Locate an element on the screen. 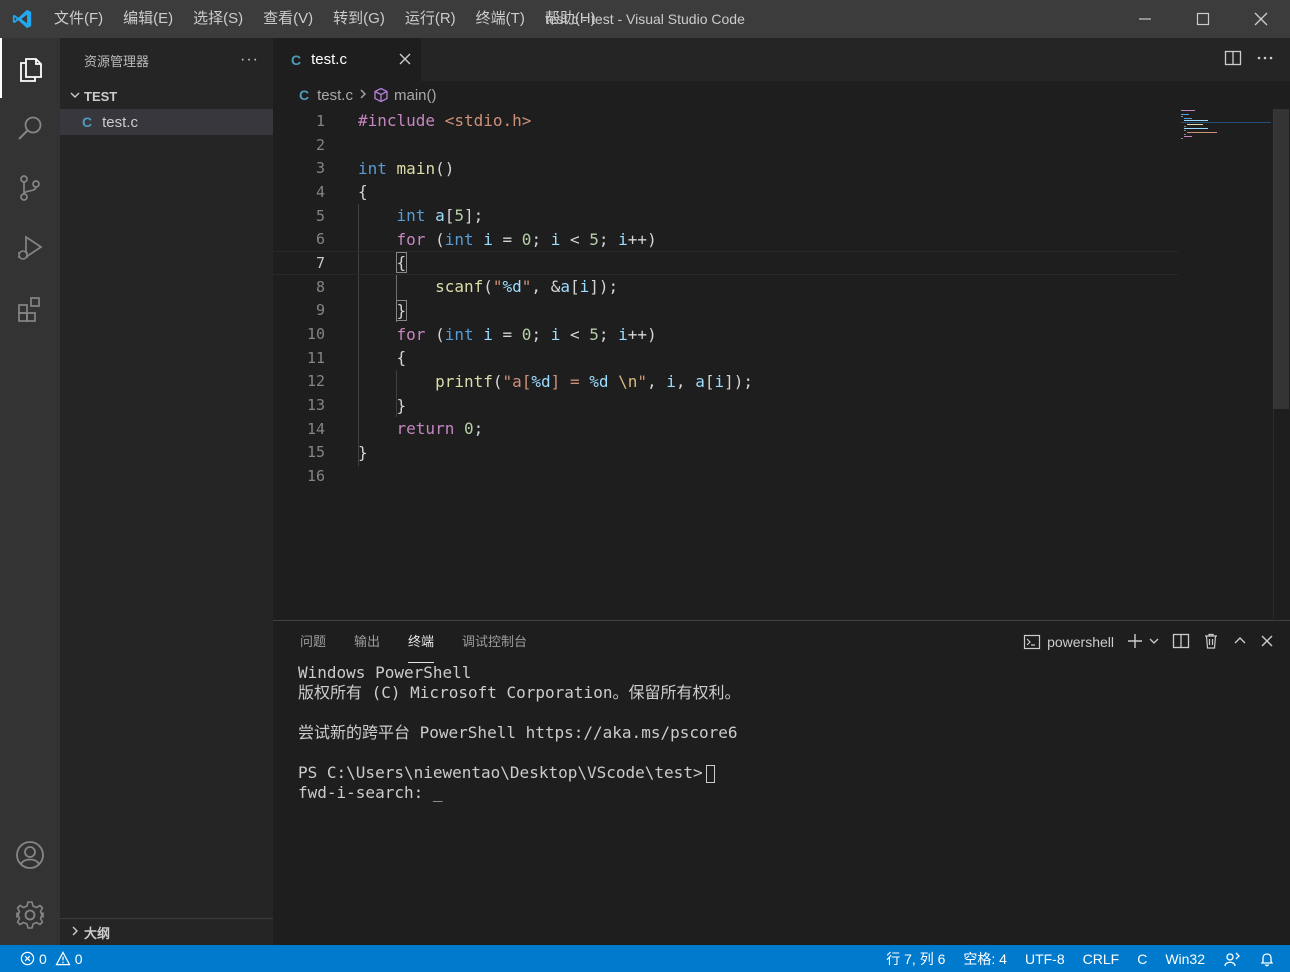  cursor-position: 行 7, 列 6 is located at coordinates (915, 958).